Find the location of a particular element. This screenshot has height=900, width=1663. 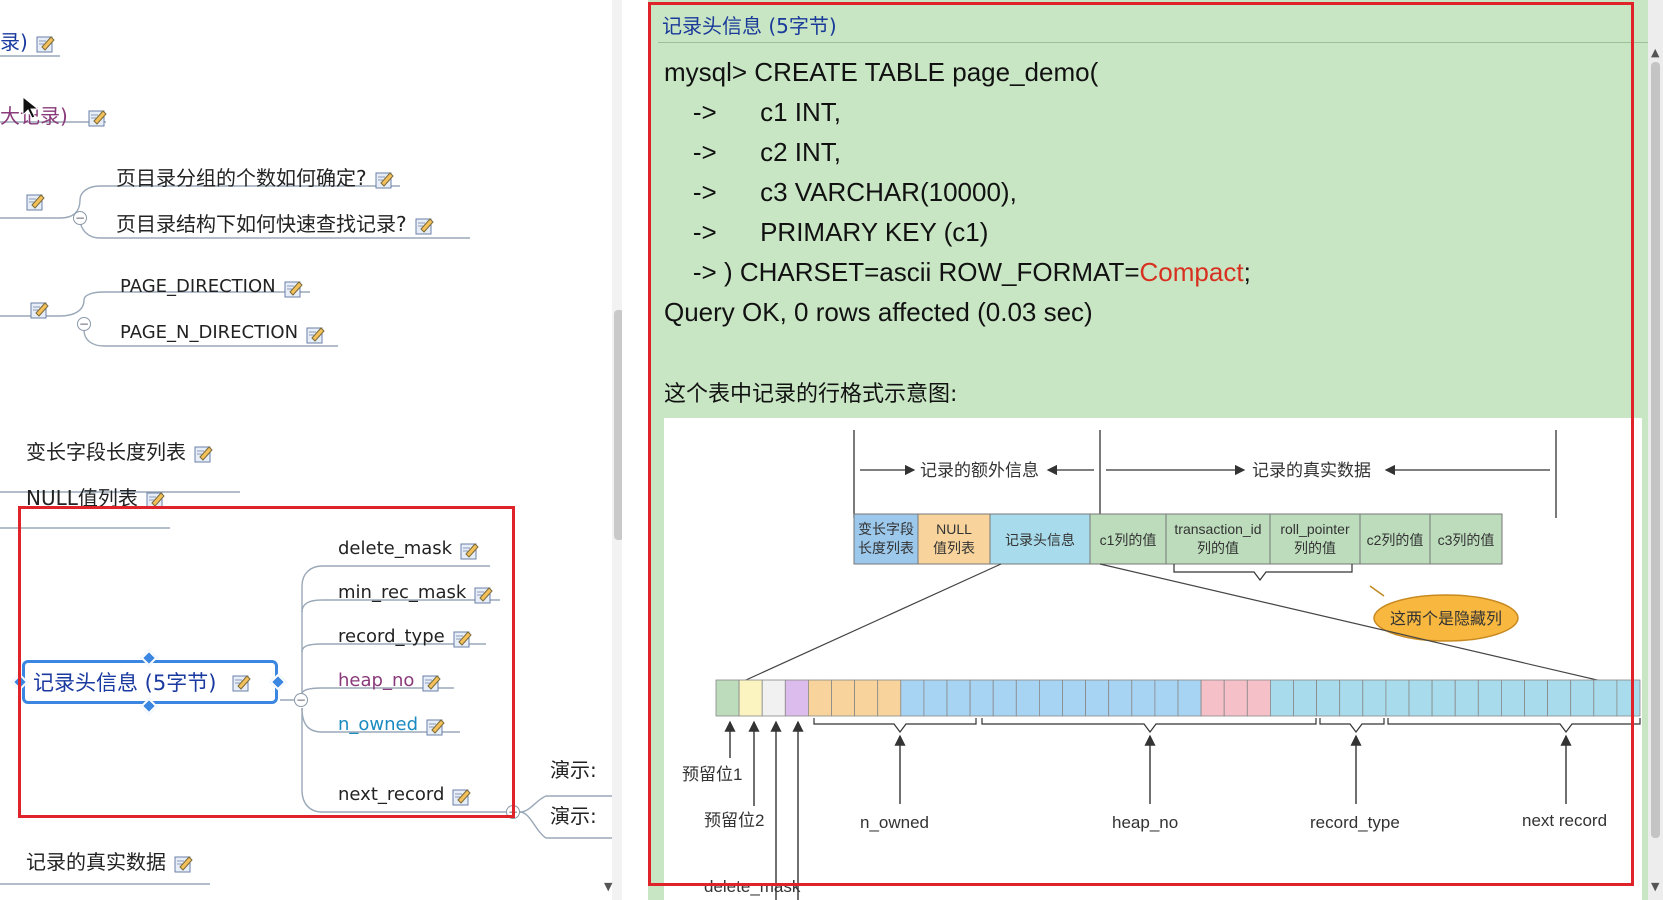

map-node-dir-fast-lookup: 页目录结构下如何快速查找记录? is located at coordinates (275, 225).